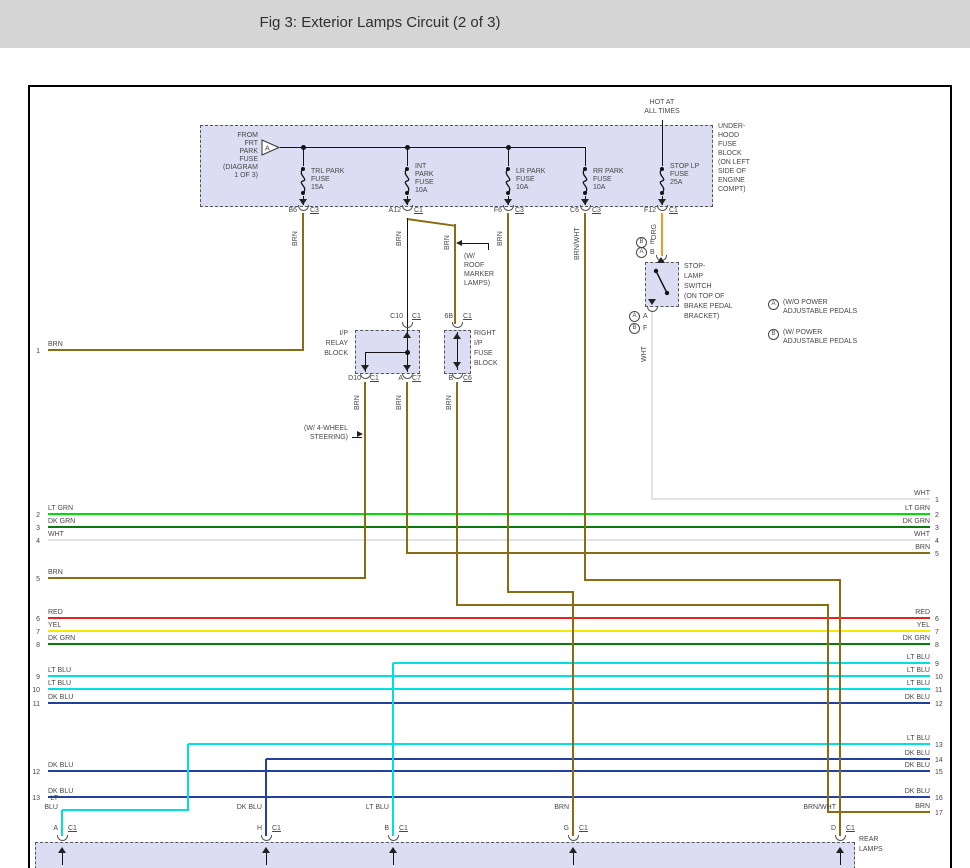 The image size is (970, 868). I want to click on left-row-number: 5, so click(38, 579).